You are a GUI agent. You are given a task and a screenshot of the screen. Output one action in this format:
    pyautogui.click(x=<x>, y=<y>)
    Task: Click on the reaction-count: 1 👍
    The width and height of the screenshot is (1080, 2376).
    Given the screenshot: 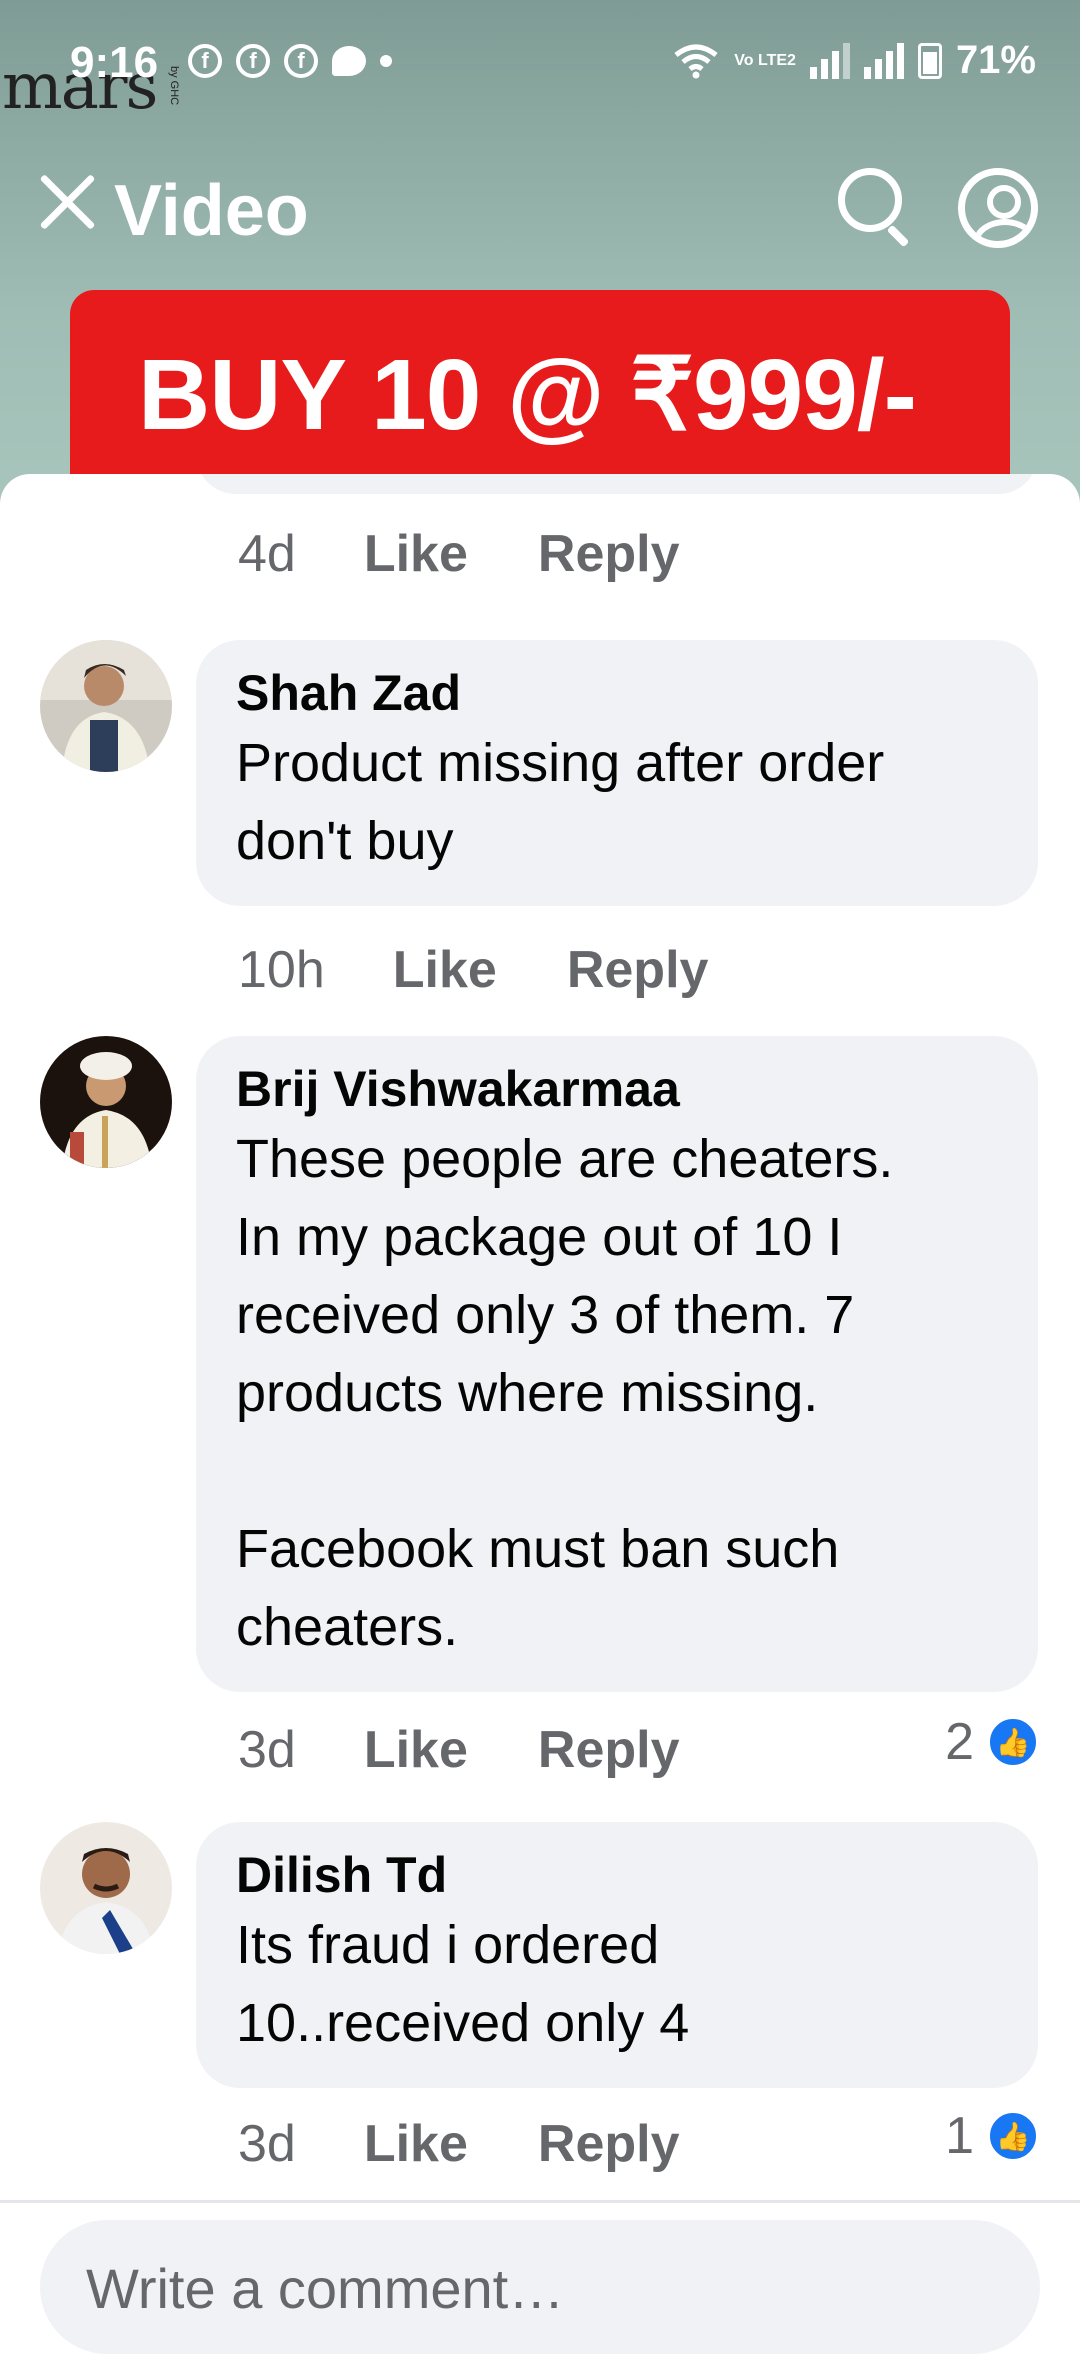 What is the action you would take?
    pyautogui.click(x=992, y=2136)
    